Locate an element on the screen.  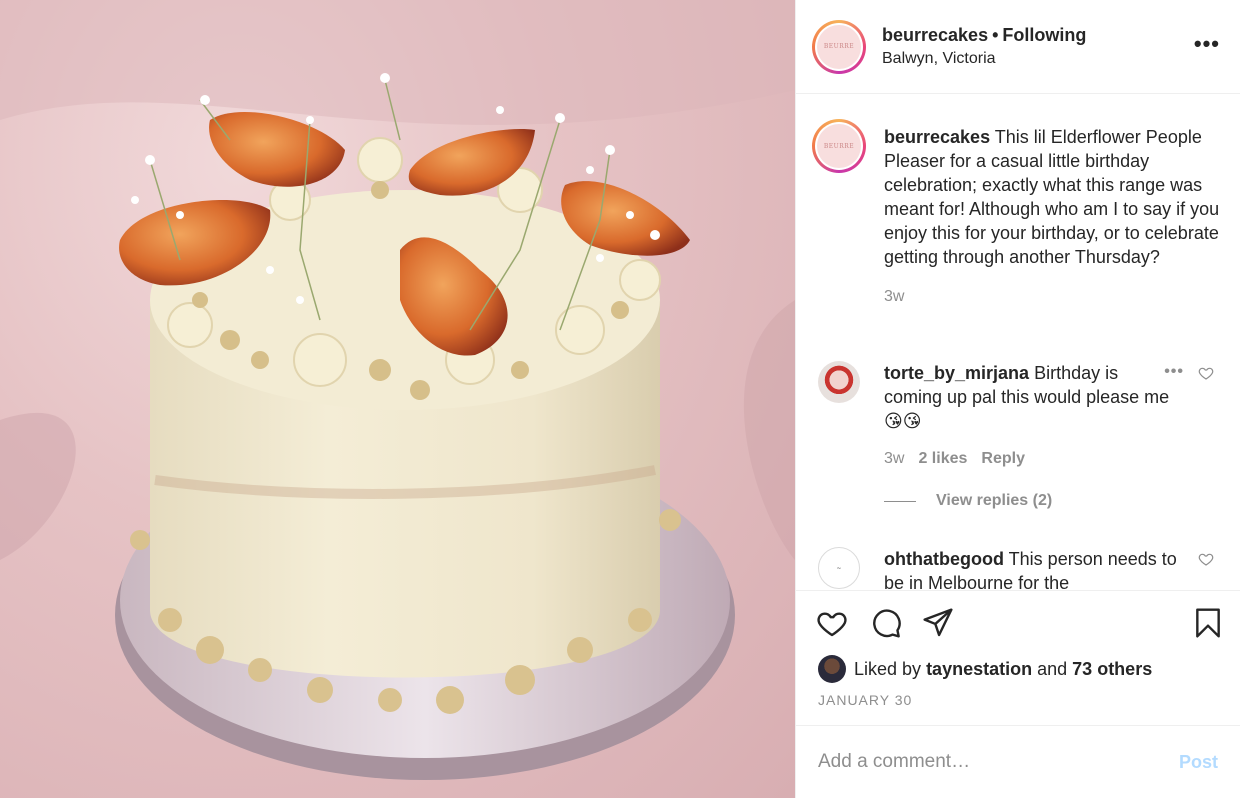
comment-likes: 2 likes is located at coordinates (942, 458).